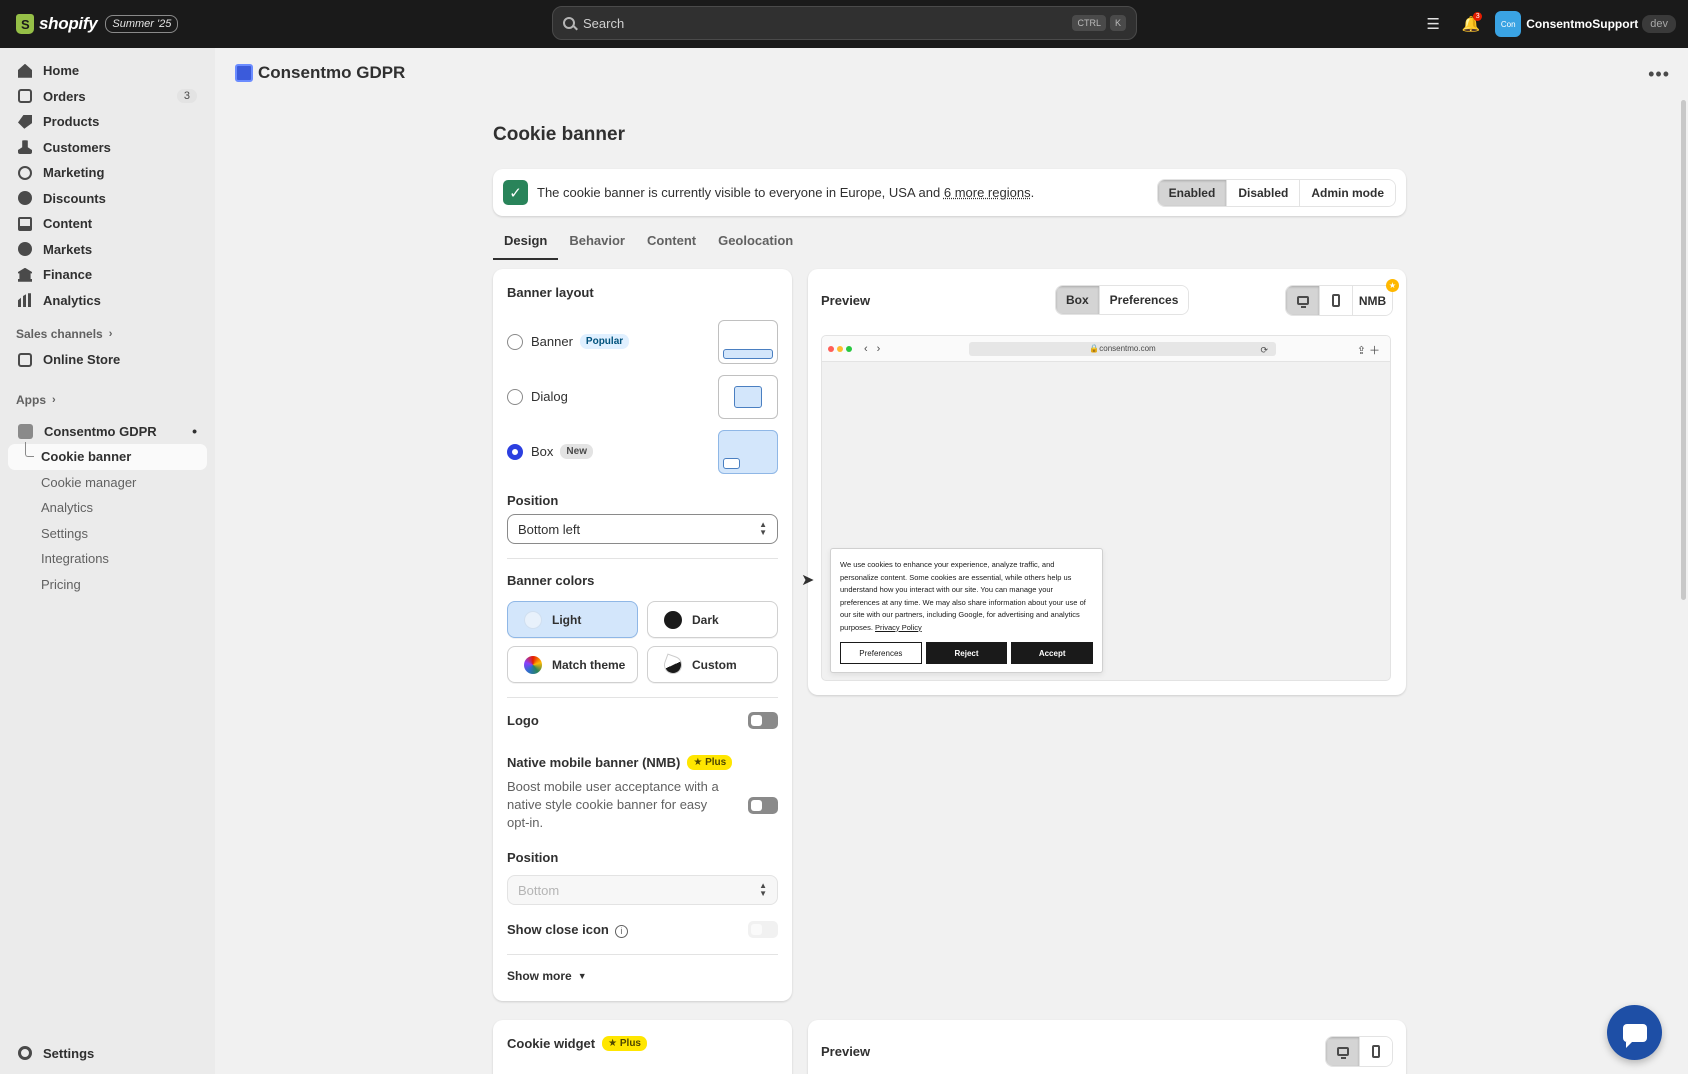 This screenshot has height=1074, width=1688. Describe the element at coordinates (642, 1043) in the screenshot. I see `cookie-widget-heading-row: Cookie widget ★ Plus` at that location.